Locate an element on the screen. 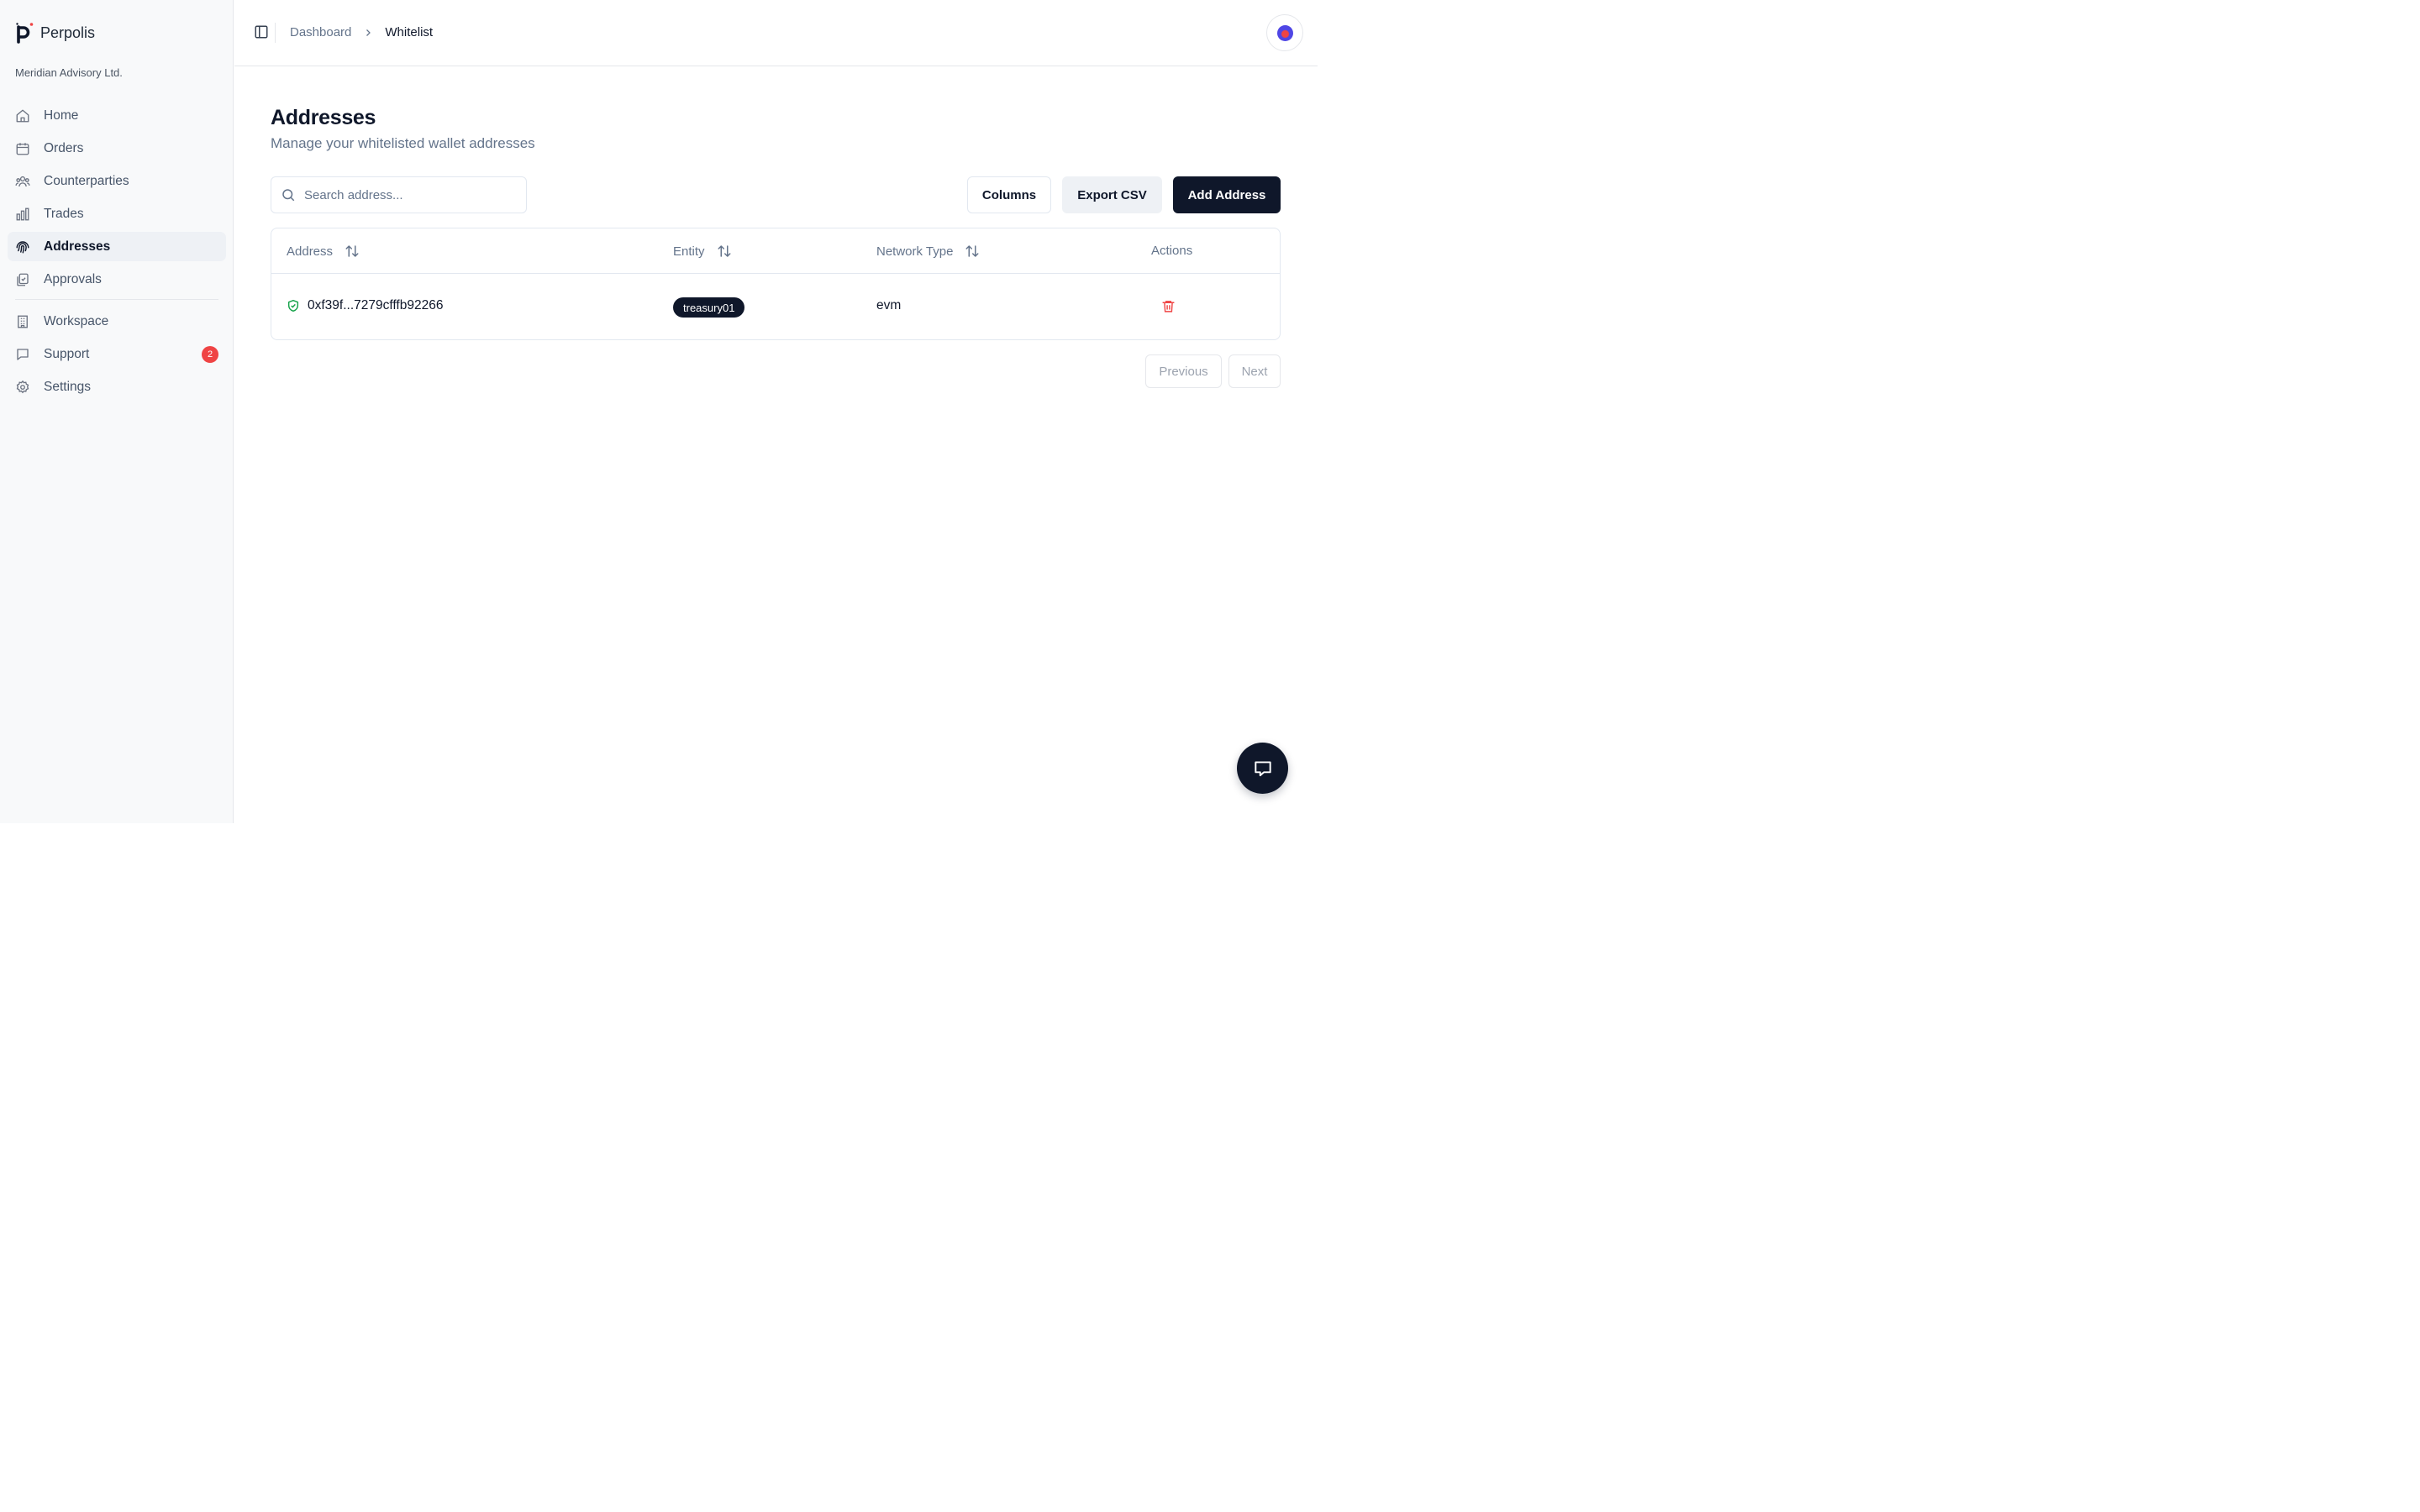 Image resolution: width=2420 pixels, height=1512 pixels. table-header: Address Entity Network Type Actions is located at coordinates (775, 251).